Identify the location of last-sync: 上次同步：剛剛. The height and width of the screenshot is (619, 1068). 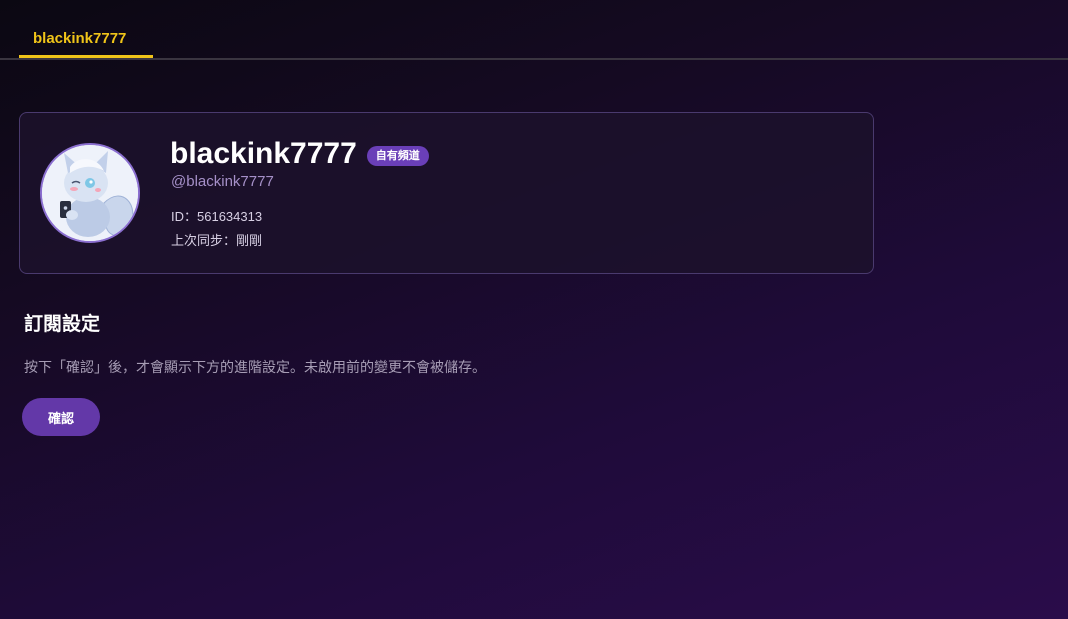
(217, 240).